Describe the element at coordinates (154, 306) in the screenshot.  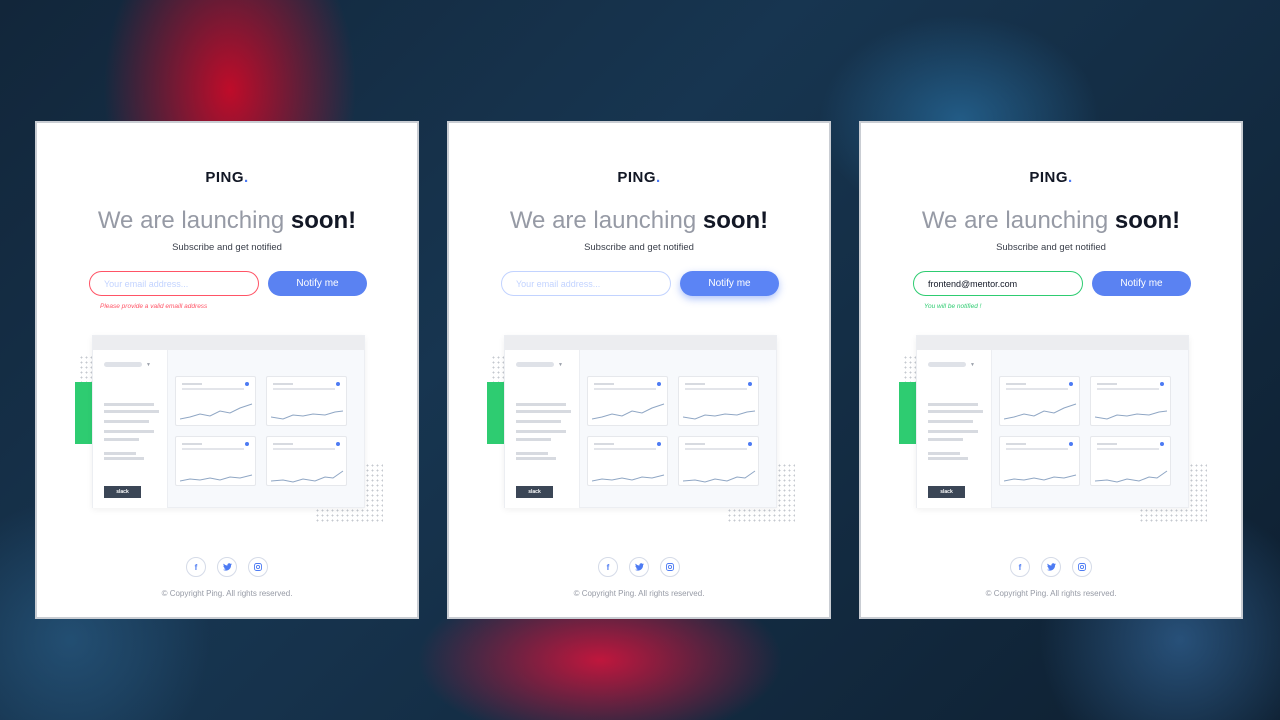
I see `error-message: Please provide a valid emaill address` at that location.